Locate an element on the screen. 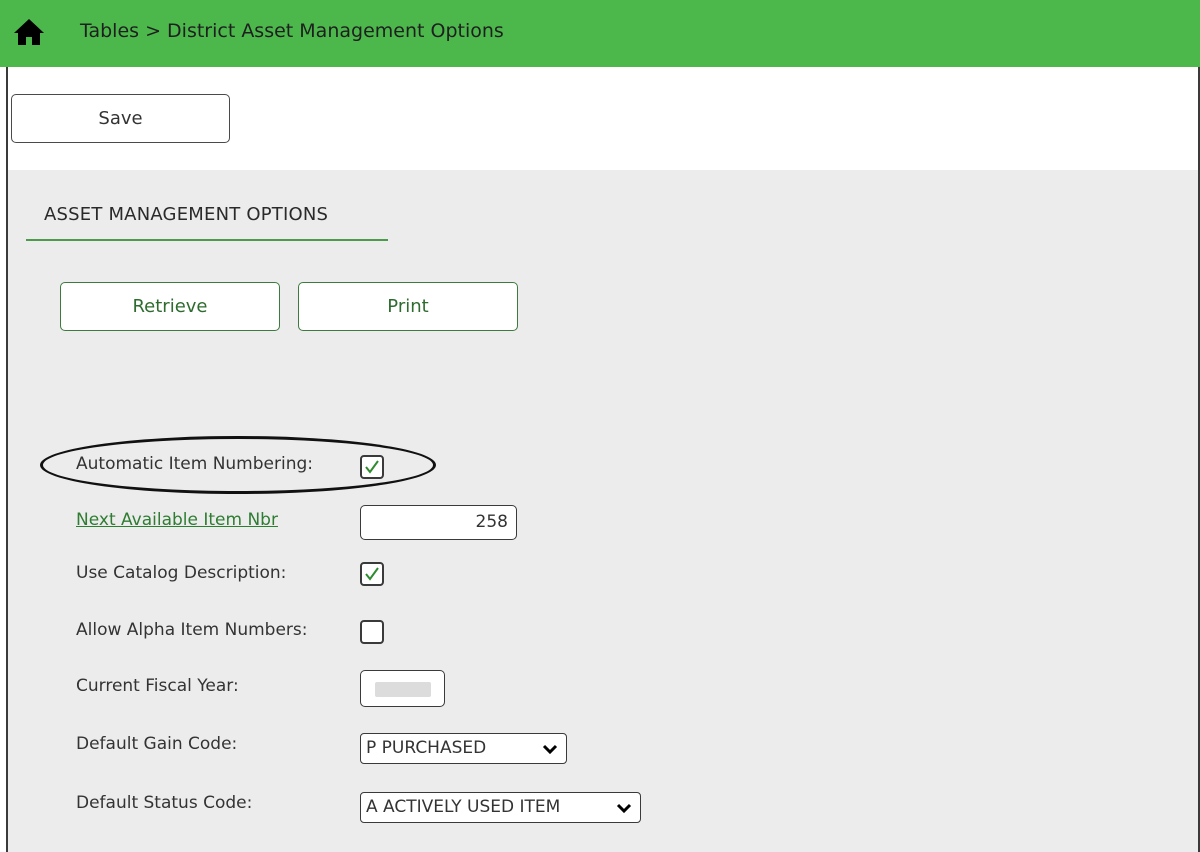 This screenshot has height=852, width=1200. auto-numbering-checkbox is located at coordinates (372, 467).